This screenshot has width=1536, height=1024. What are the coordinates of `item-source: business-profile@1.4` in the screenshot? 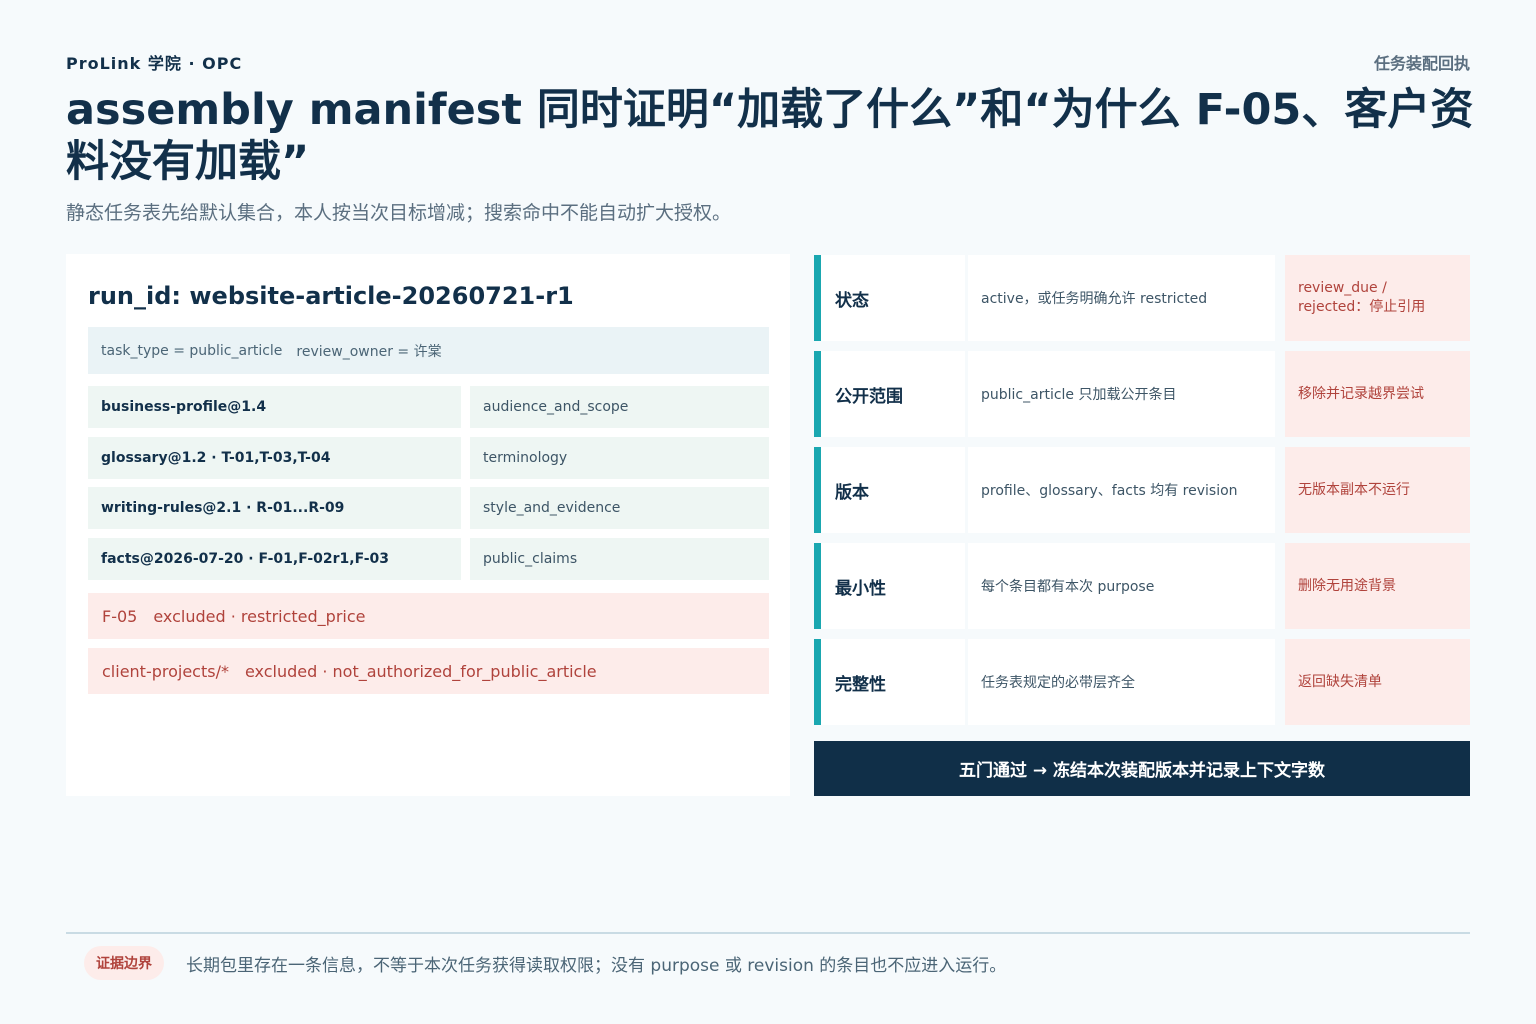 It's located at (274, 407).